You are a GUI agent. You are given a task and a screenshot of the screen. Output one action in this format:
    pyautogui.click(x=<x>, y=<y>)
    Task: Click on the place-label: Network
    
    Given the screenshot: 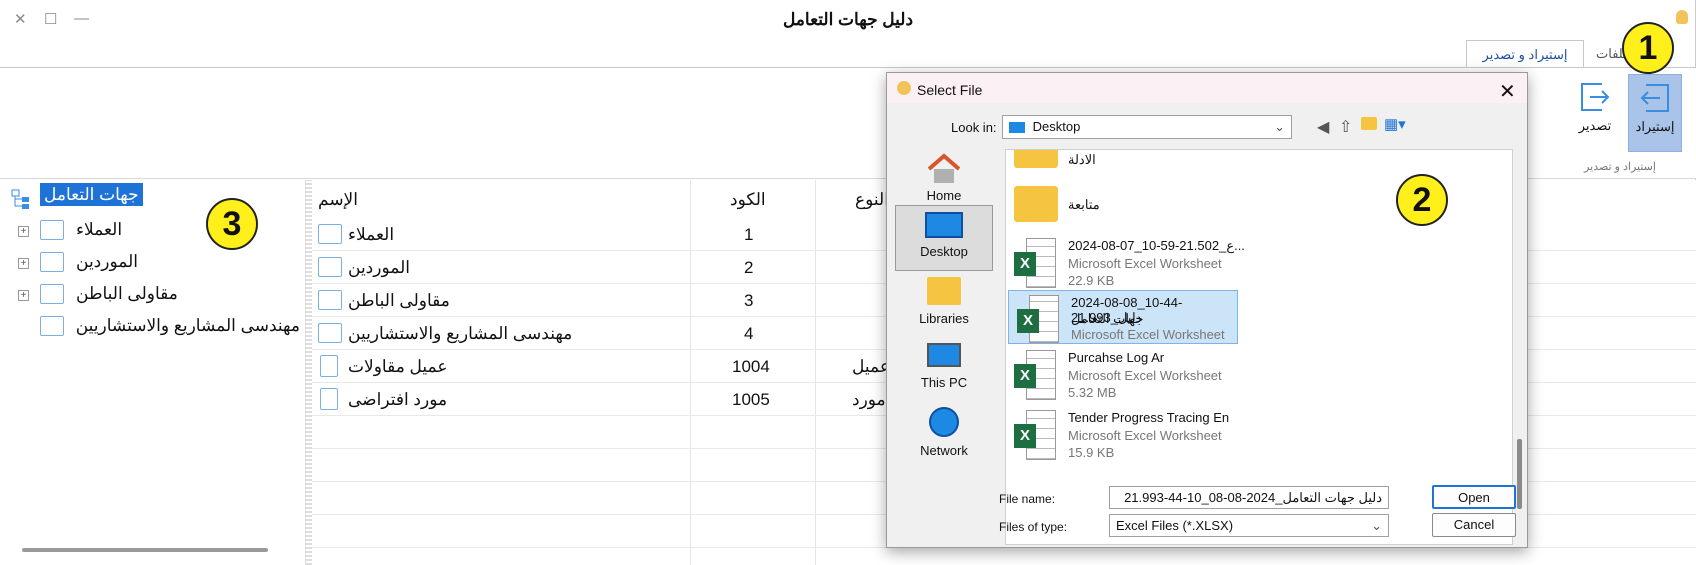 What is the action you would take?
    pyautogui.click(x=944, y=450)
    